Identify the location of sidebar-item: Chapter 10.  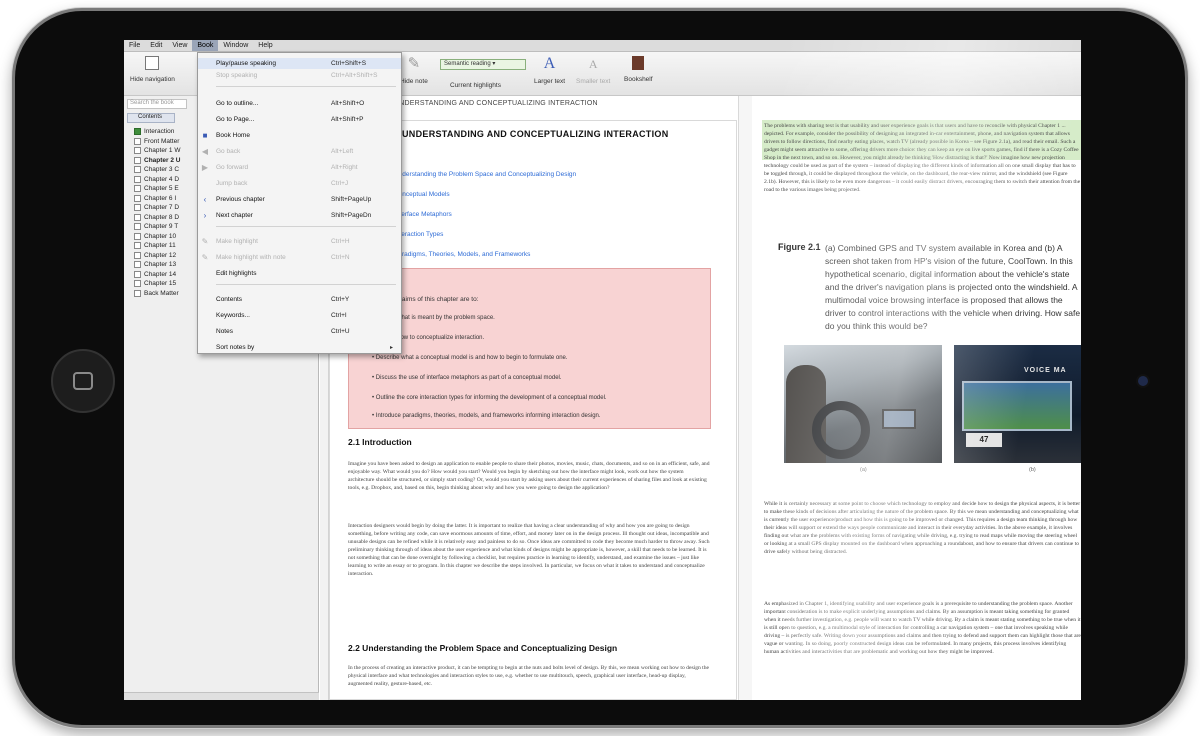
(157, 237).